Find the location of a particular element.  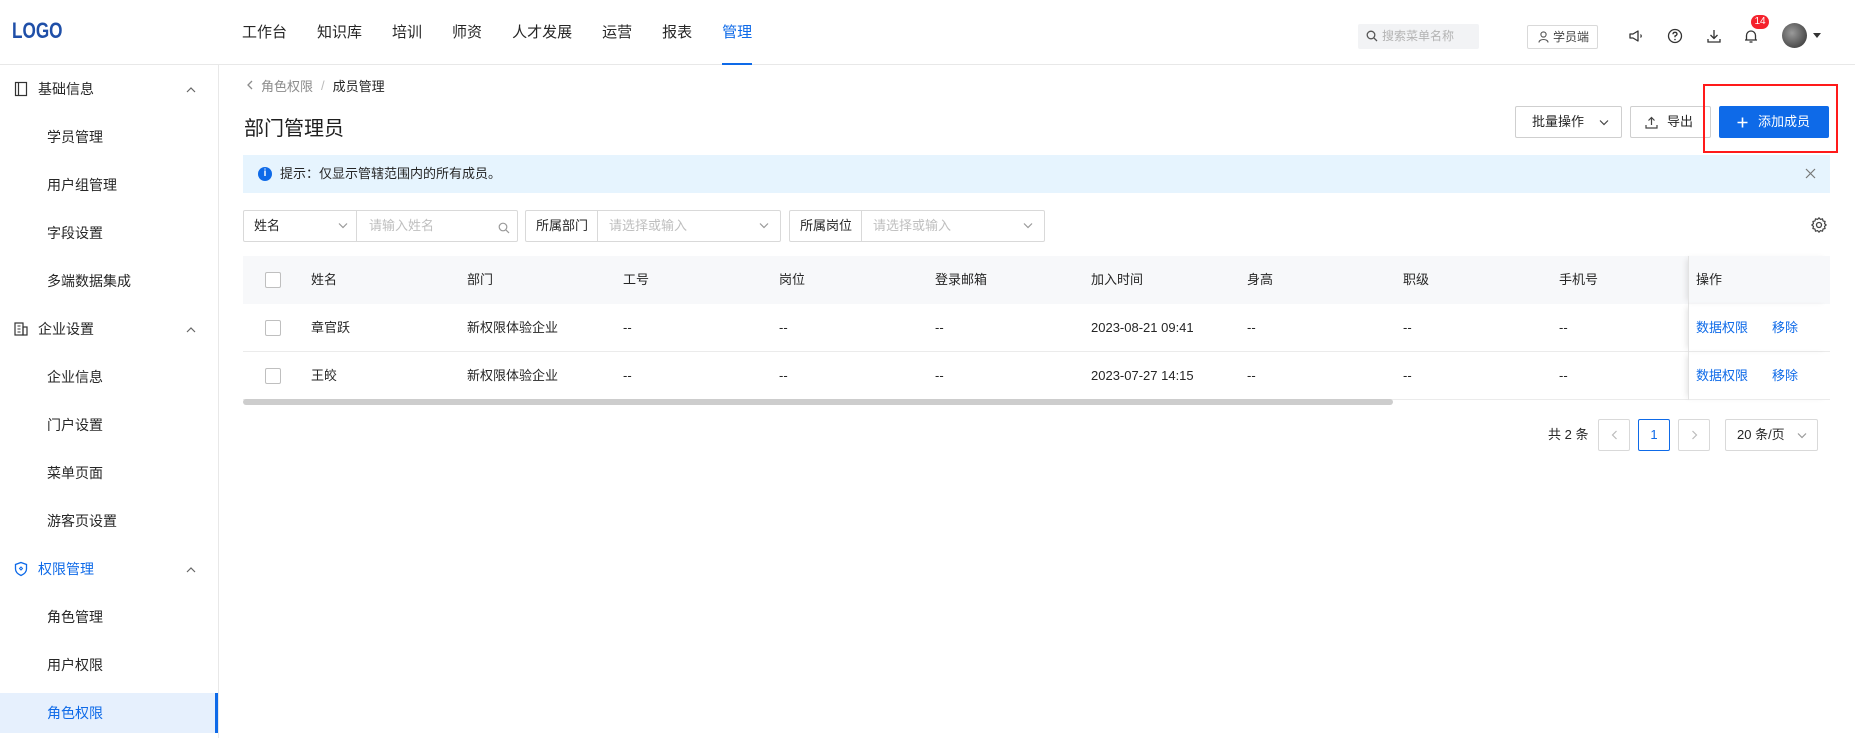

export-button: 导出 is located at coordinates (1670, 122).